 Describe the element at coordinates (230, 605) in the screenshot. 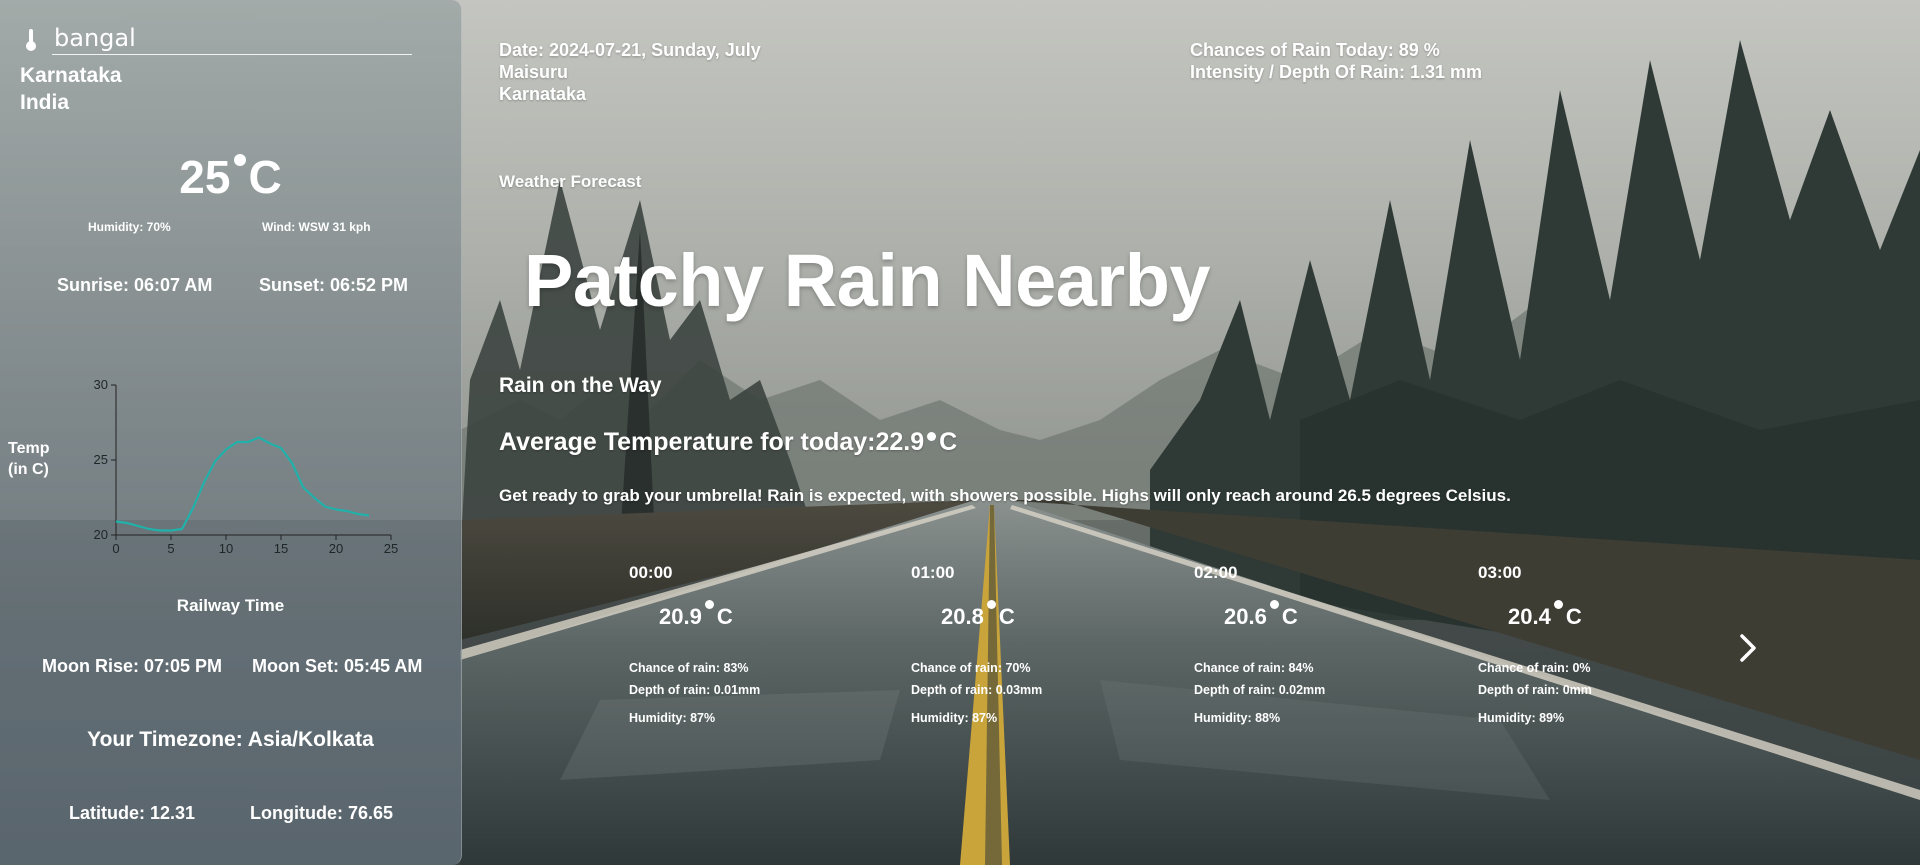

I see `chart-x-axis-label: Railway Time` at that location.